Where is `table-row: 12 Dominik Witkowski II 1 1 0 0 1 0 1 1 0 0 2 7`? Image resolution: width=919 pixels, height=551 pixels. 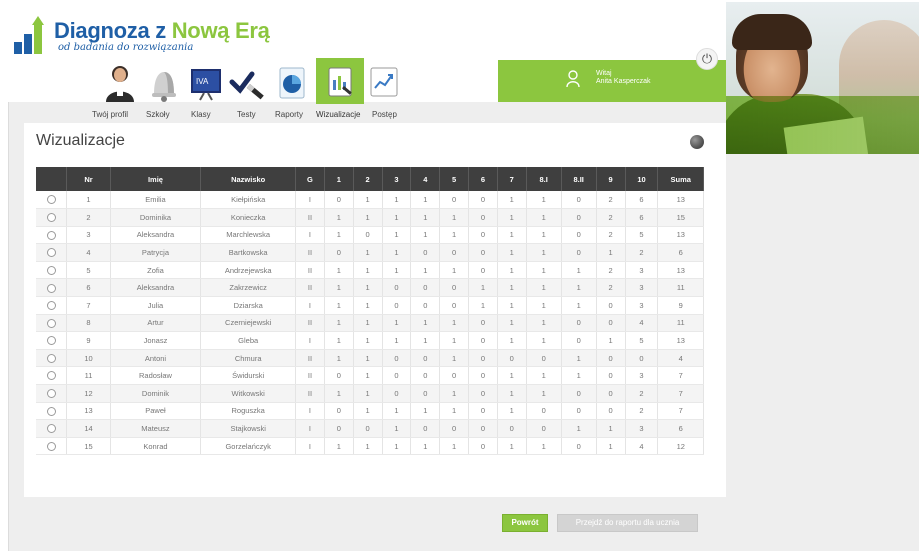 table-row: 12 Dominik Witkowski II 1 1 0 0 1 0 1 1 0 0 2 7 is located at coordinates (370, 393).